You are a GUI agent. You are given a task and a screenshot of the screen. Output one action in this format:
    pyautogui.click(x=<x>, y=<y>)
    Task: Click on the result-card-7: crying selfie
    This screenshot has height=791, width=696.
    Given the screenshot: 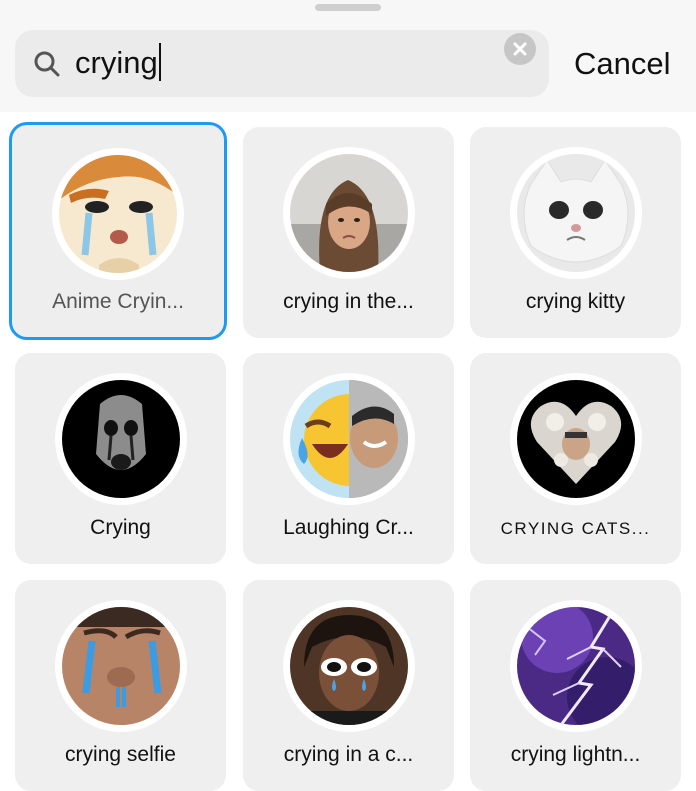 What is the action you would take?
    pyautogui.click(x=120, y=685)
    